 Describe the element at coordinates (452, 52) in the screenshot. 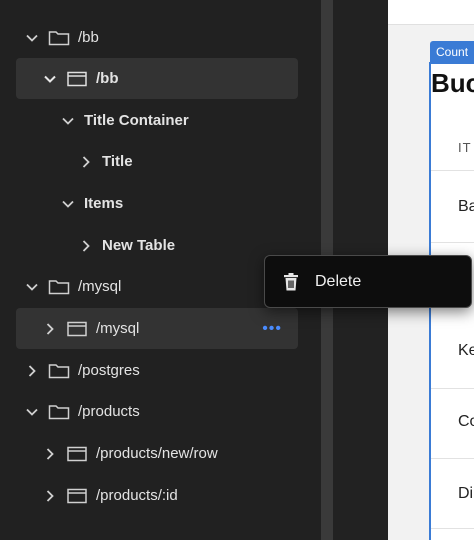

I see `component-tag: Count` at that location.